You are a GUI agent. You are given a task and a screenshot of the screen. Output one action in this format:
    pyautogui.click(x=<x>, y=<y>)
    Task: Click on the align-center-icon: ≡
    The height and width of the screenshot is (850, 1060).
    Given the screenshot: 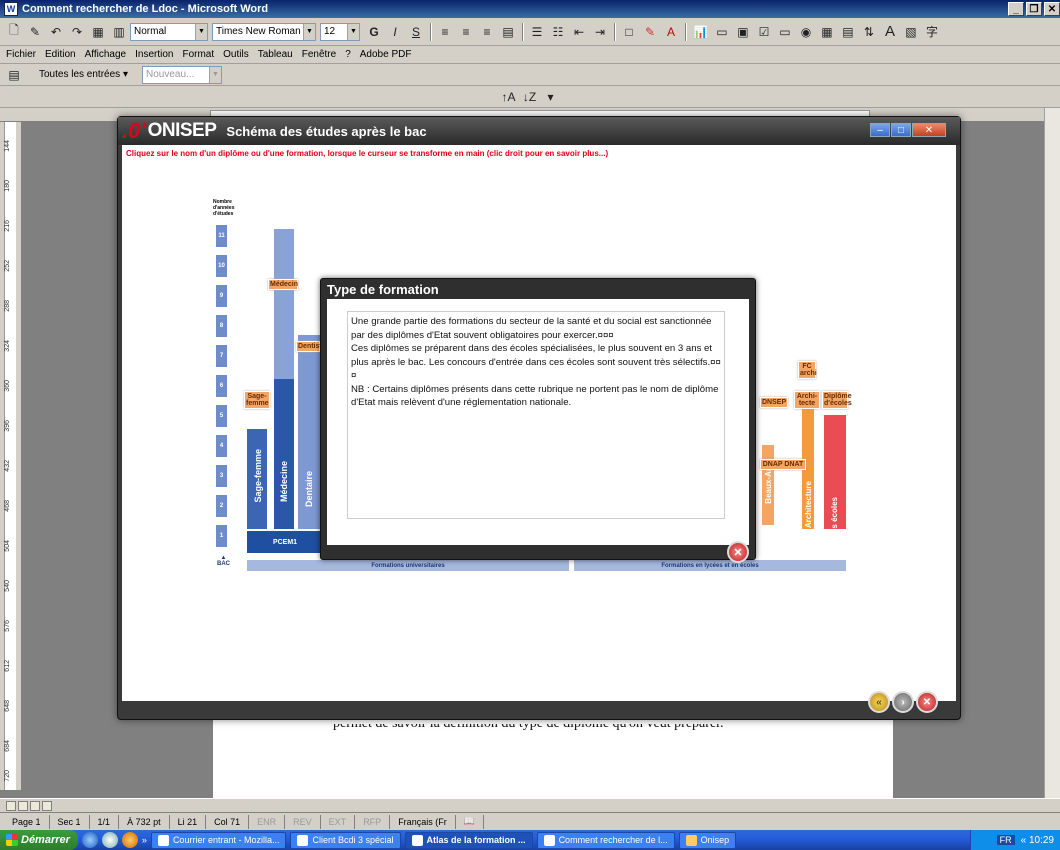 What is the action you would take?
    pyautogui.click(x=466, y=32)
    